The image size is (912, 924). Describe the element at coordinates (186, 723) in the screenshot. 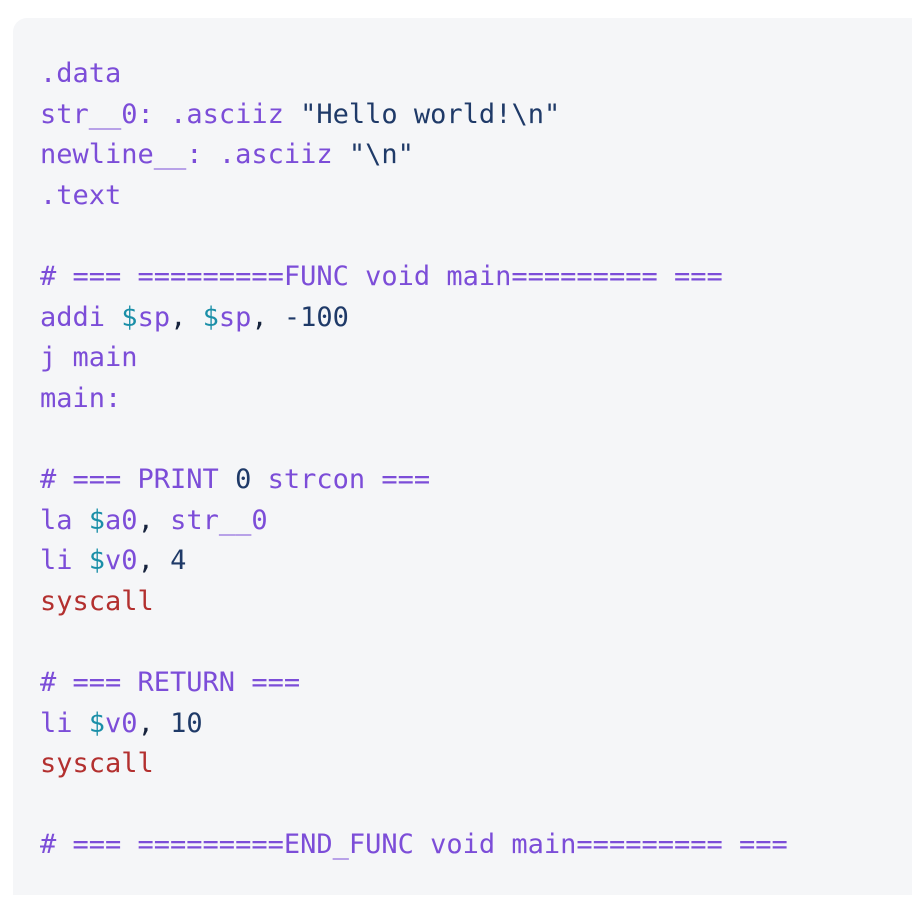

I see `code-token: 10` at that location.